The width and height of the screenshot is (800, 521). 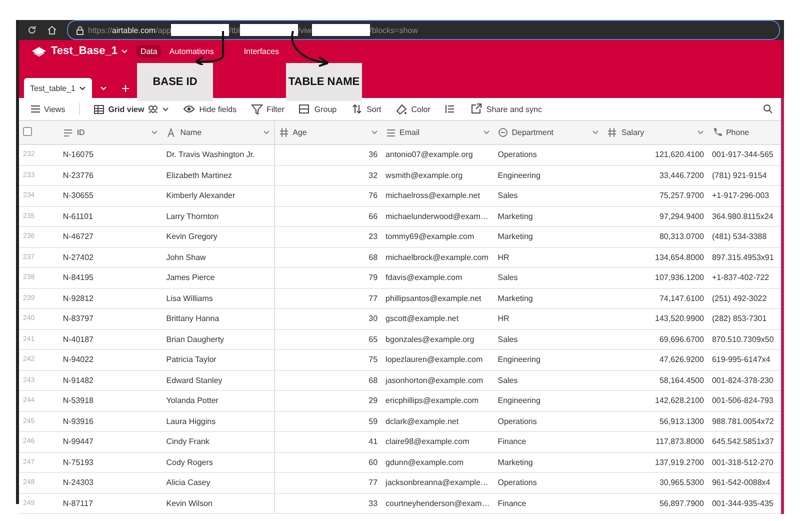 I want to click on table-cell: 001-506-824-793, so click(x=744, y=400).